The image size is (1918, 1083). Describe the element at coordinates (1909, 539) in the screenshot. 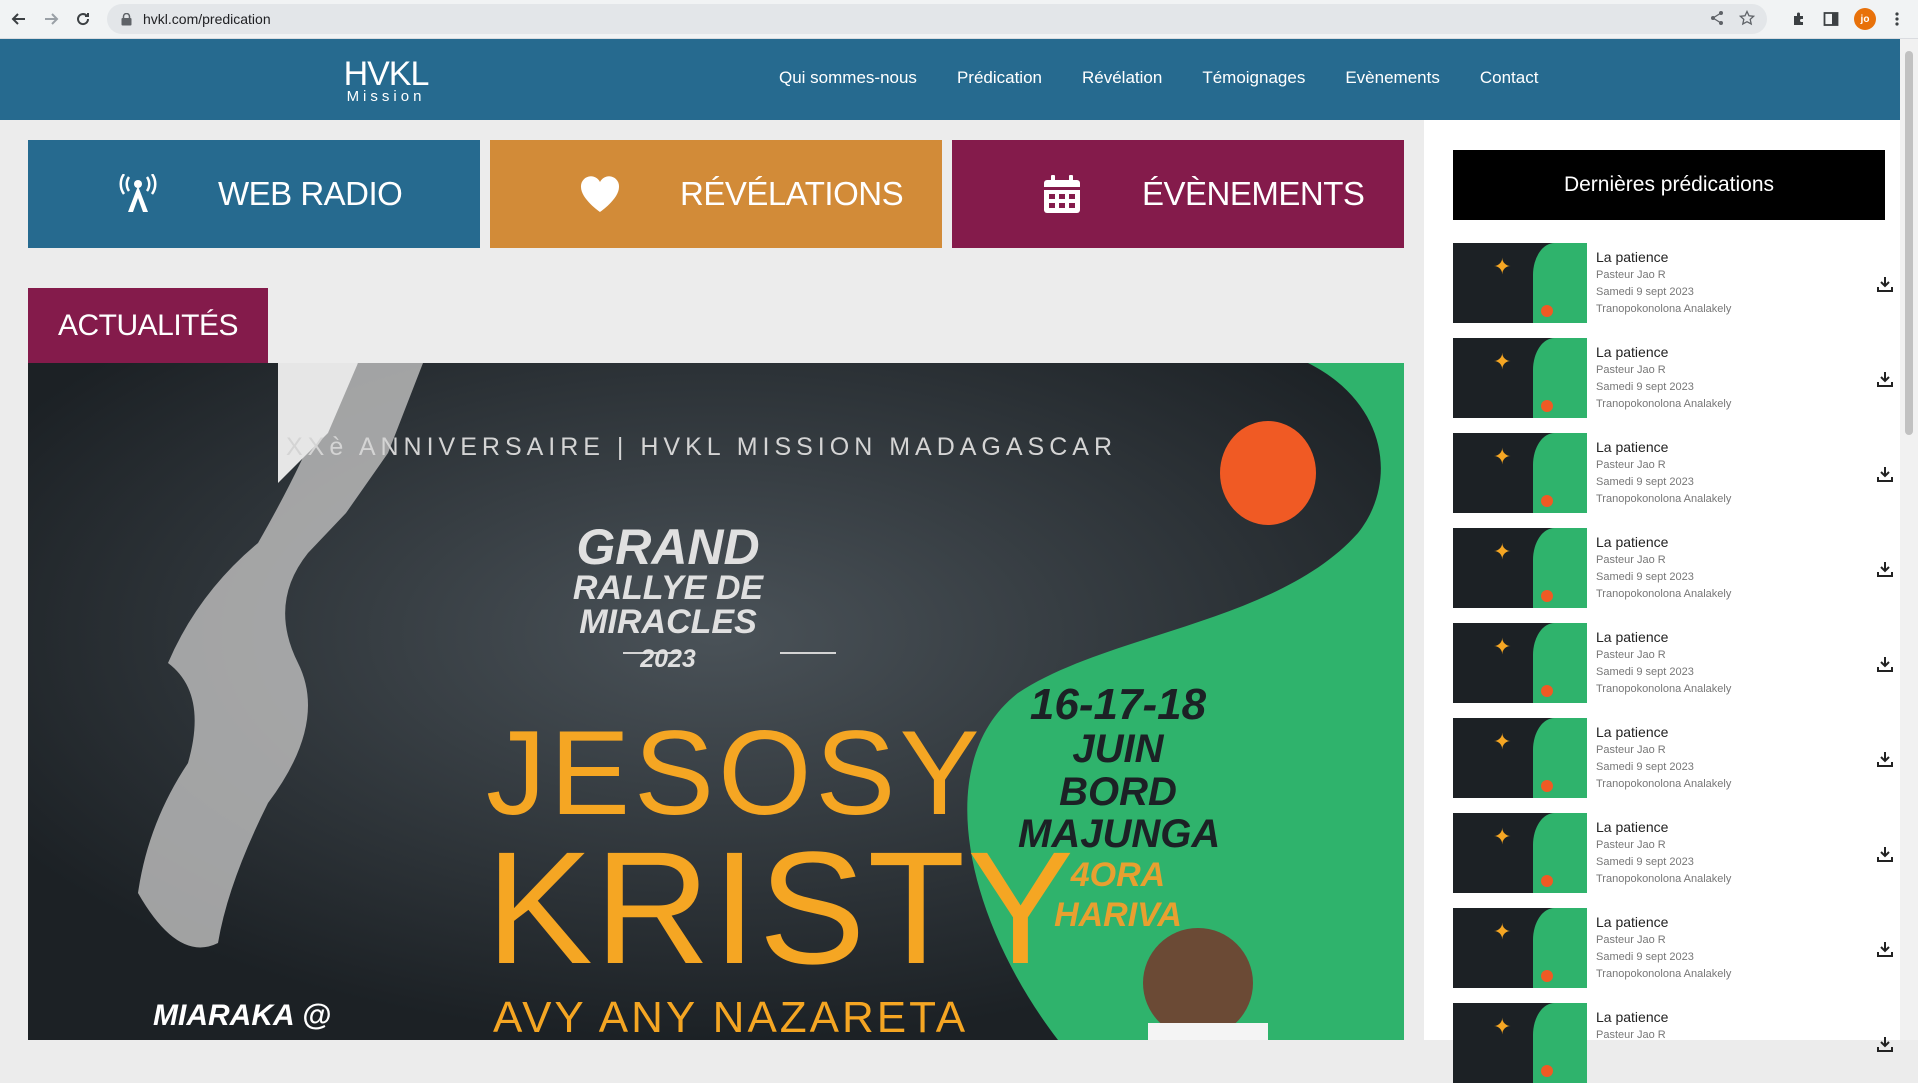

I see `page-scrollbar` at that location.